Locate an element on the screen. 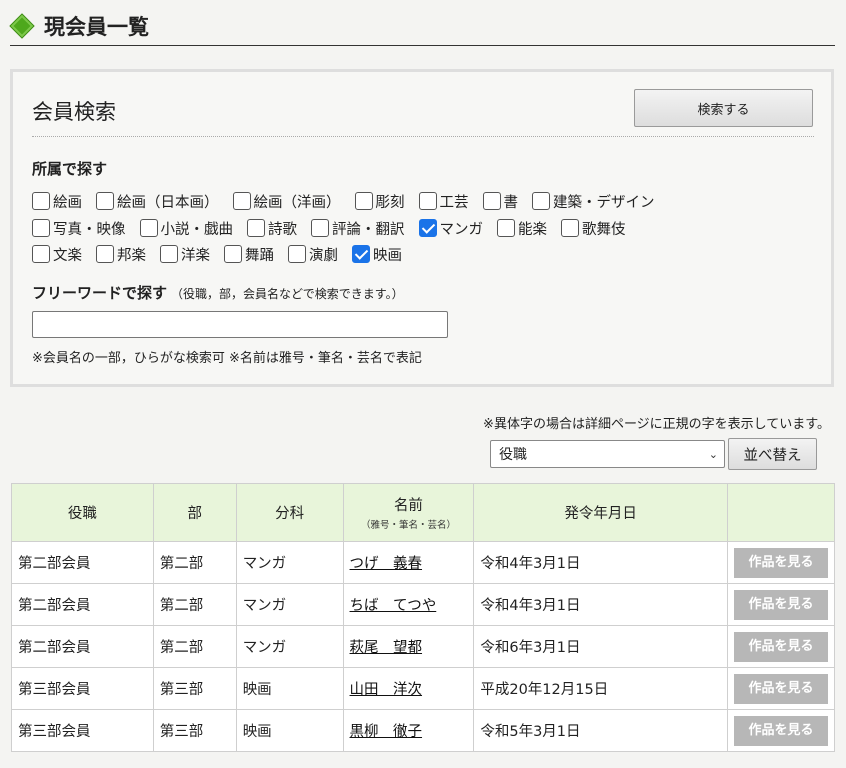  header-dept: 部 is located at coordinates (194, 512).